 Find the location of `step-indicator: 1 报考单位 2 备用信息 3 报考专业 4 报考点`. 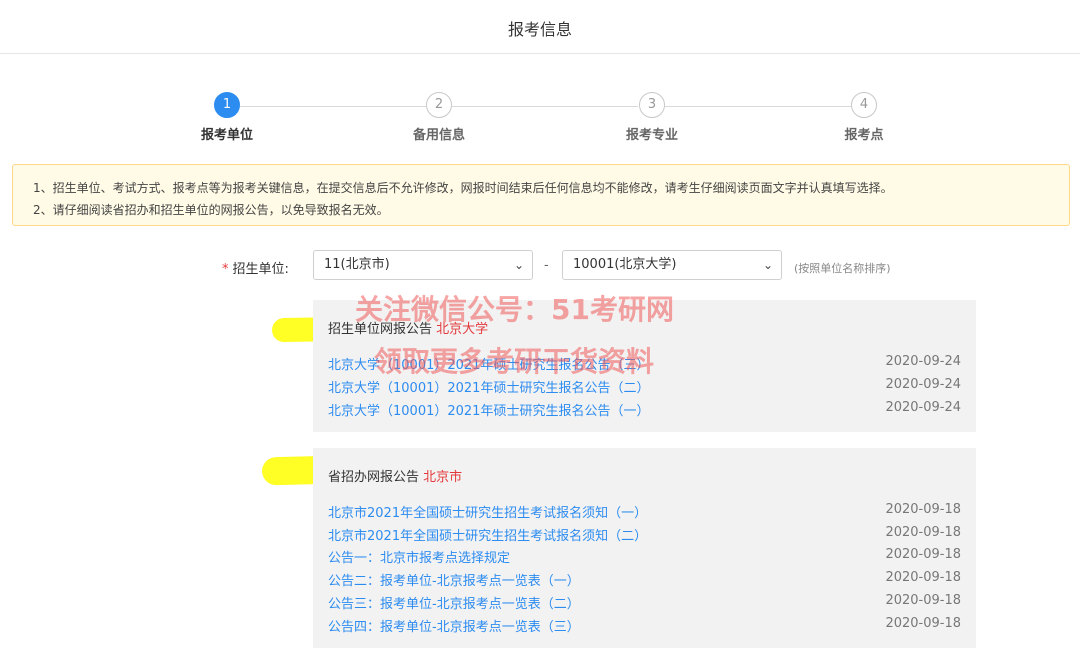

step-indicator: 1 报考单位 2 备用信息 3 报考专业 4 报考点 is located at coordinates (540, 117).